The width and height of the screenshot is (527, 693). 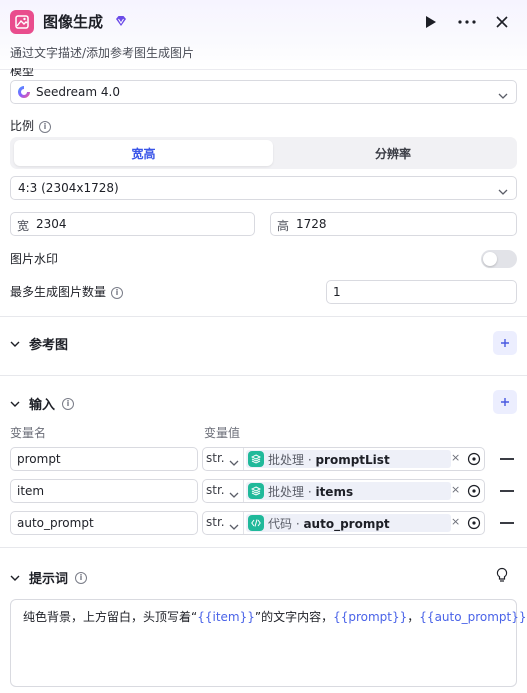 What do you see at coordinates (421, 292) in the screenshot?
I see `max-images-input: 1` at bounding box center [421, 292].